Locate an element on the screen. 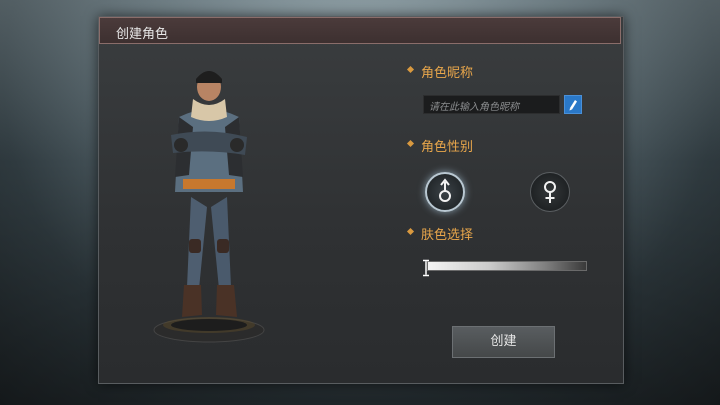  create-button: 创建 is located at coordinates (503, 342).